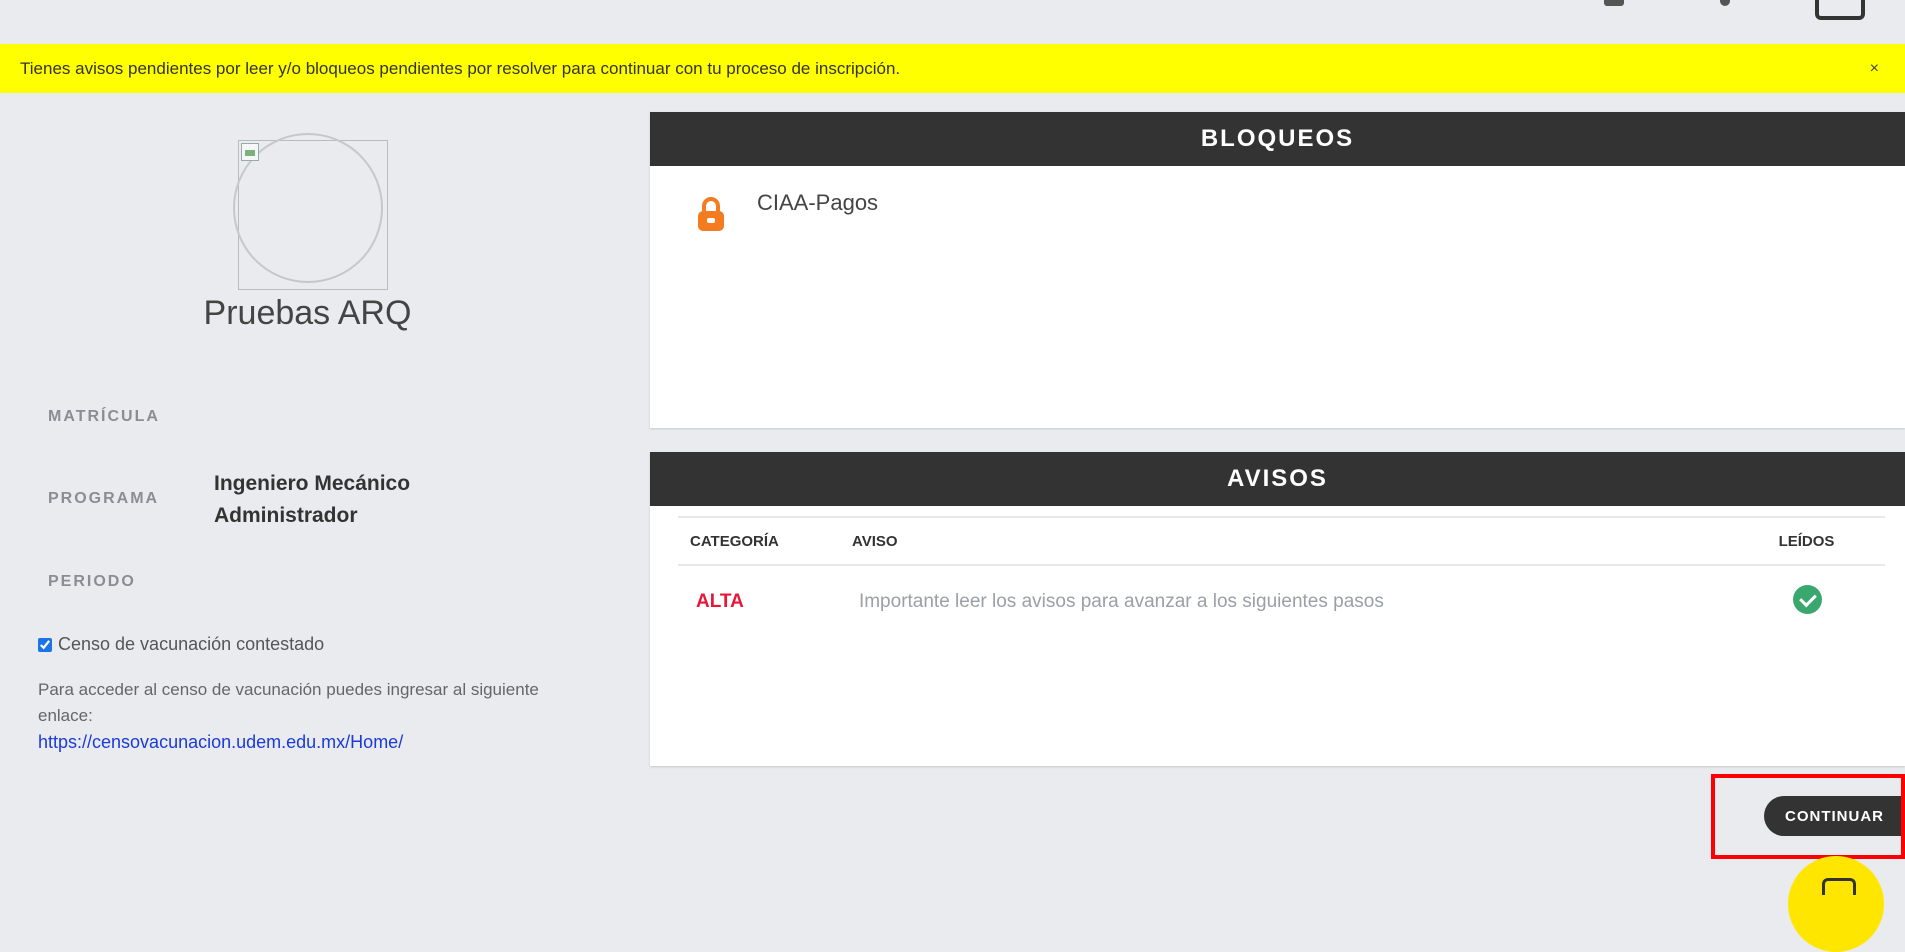 This screenshot has height=952, width=1905. Describe the element at coordinates (1834, 816) in the screenshot. I see `continuar-button: CONTINUAR` at that location.